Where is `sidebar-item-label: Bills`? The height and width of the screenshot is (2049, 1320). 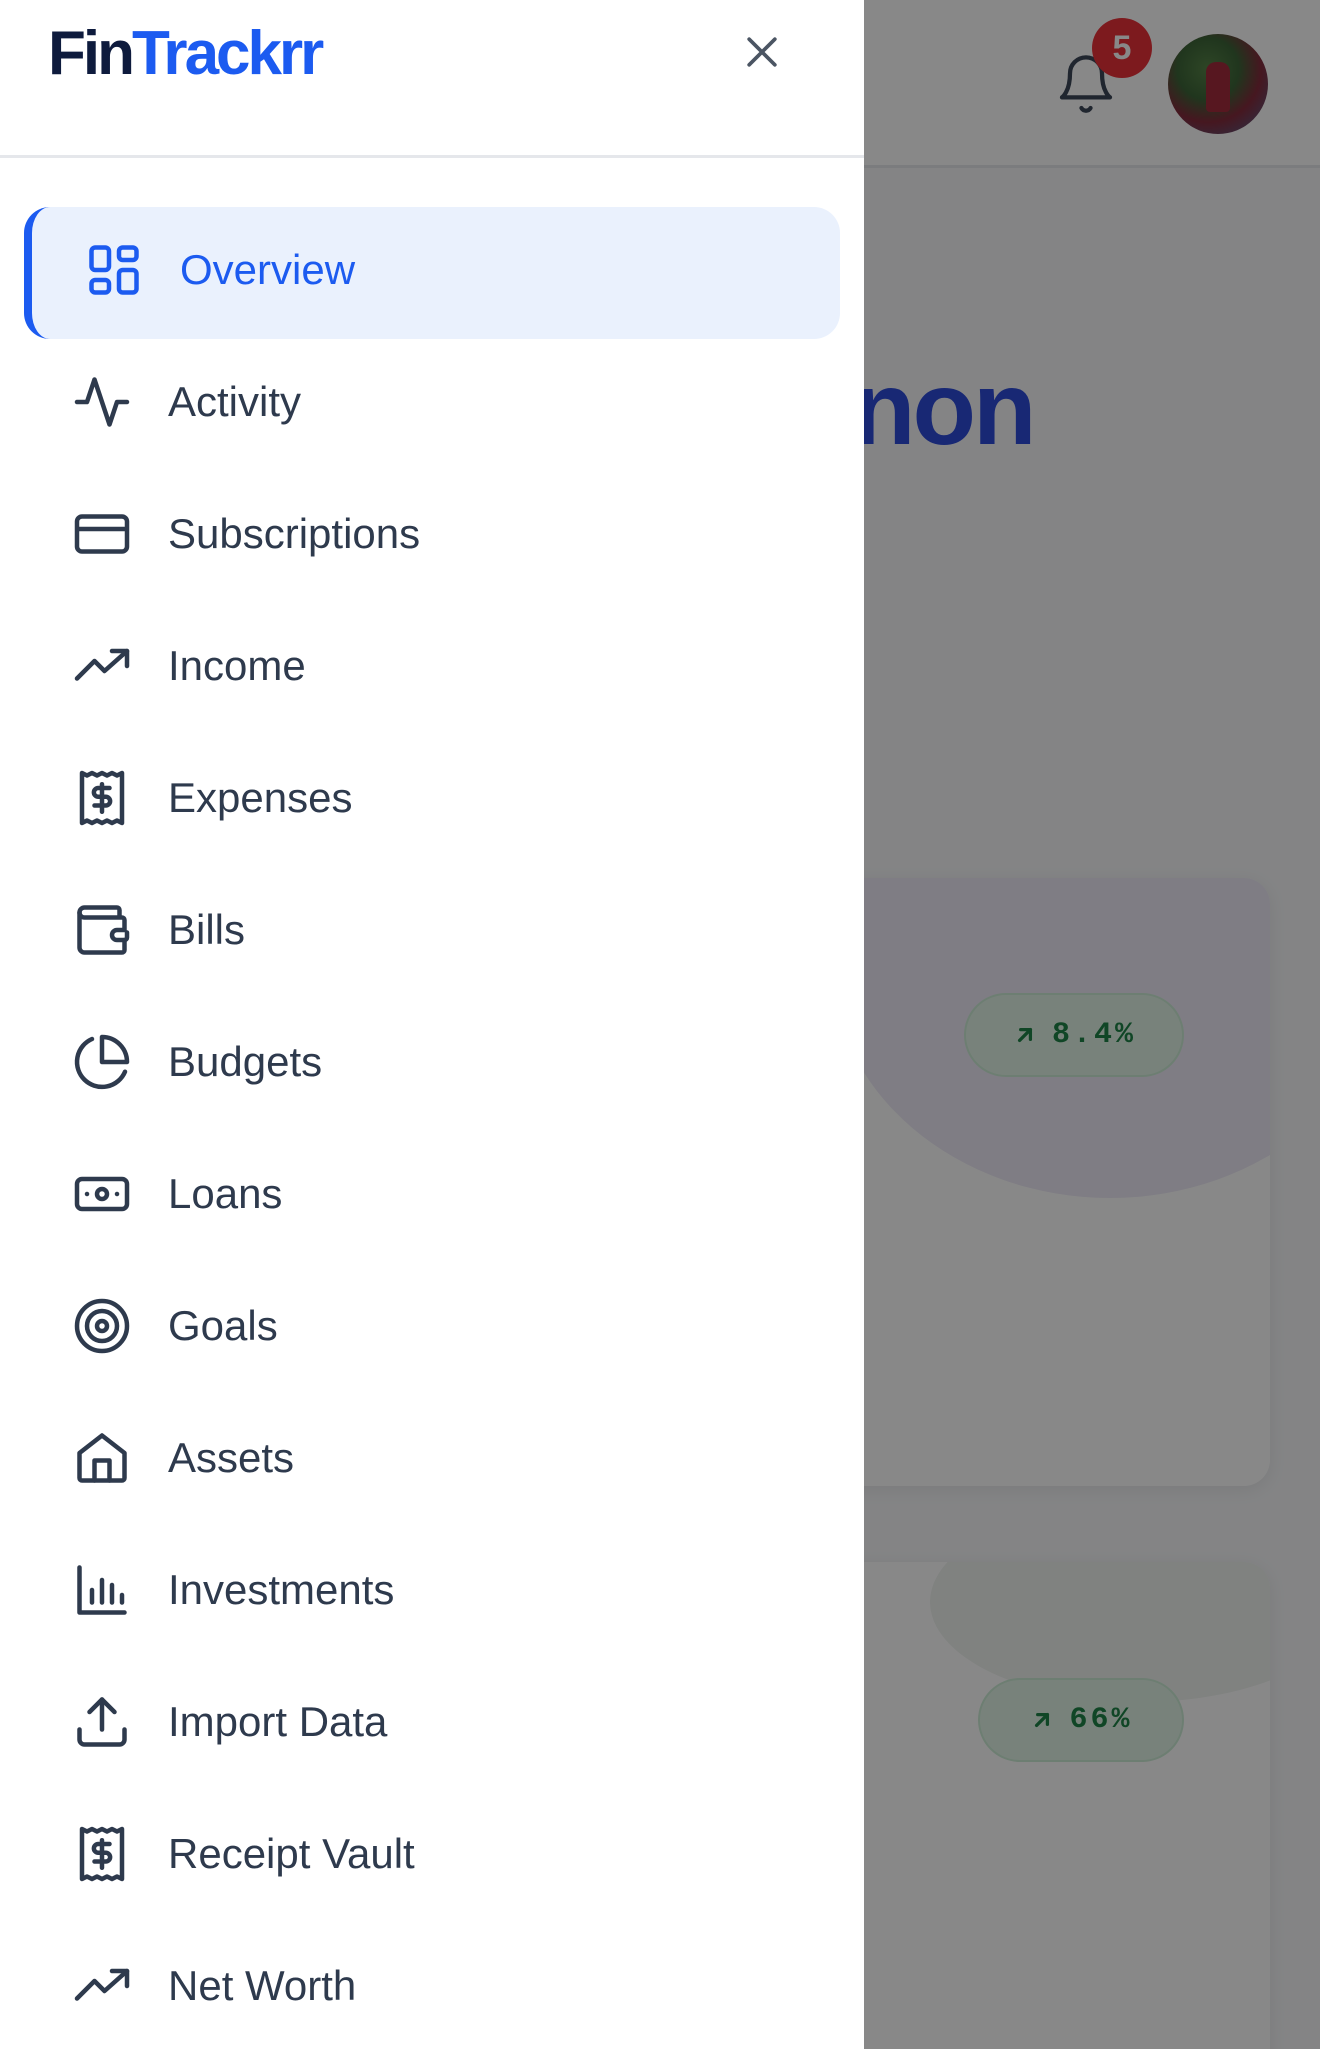 sidebar-item-label: Bills is located at coordinates (207, 929).